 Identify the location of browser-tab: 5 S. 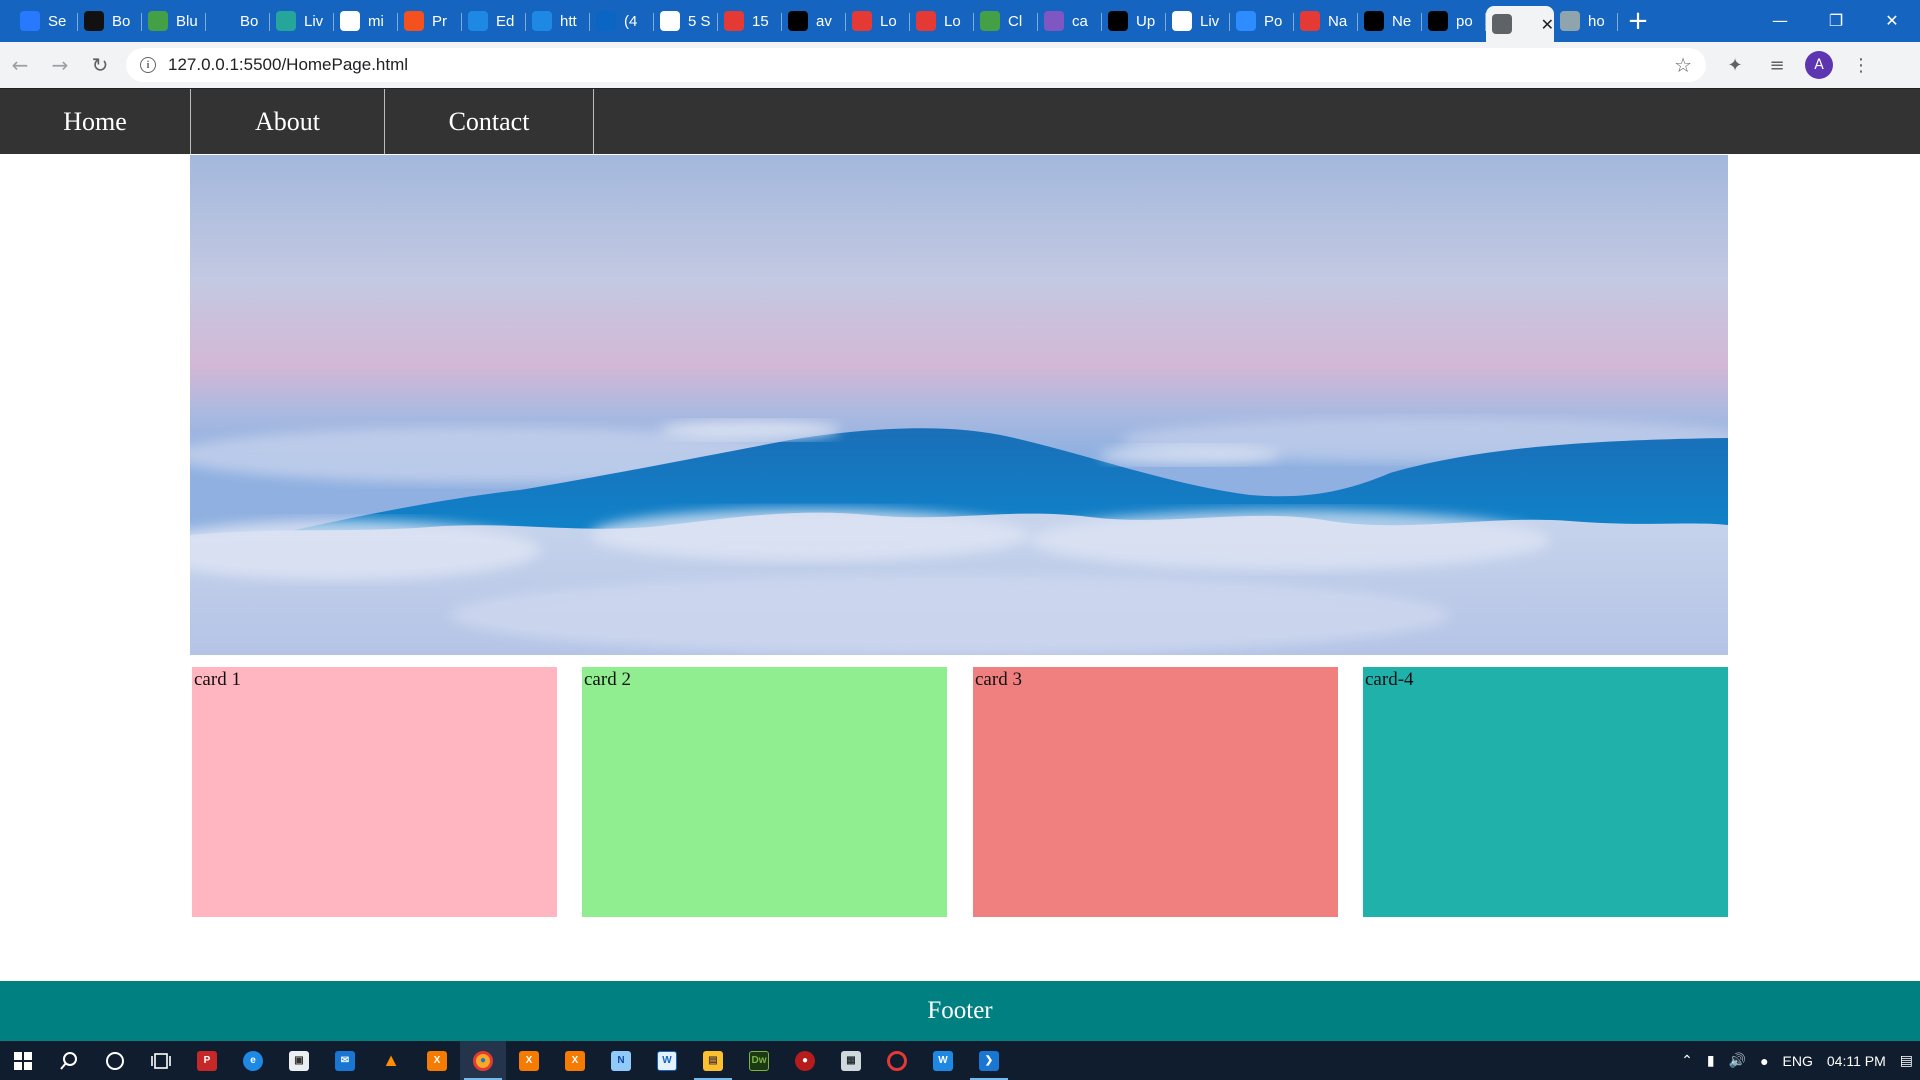
(686, 21).